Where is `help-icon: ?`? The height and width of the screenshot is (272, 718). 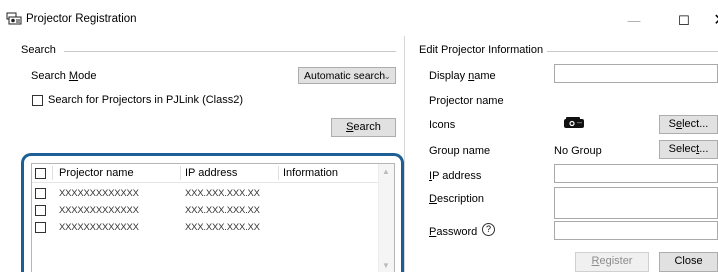
help-icon: ? is located at coordinates (488, 229).